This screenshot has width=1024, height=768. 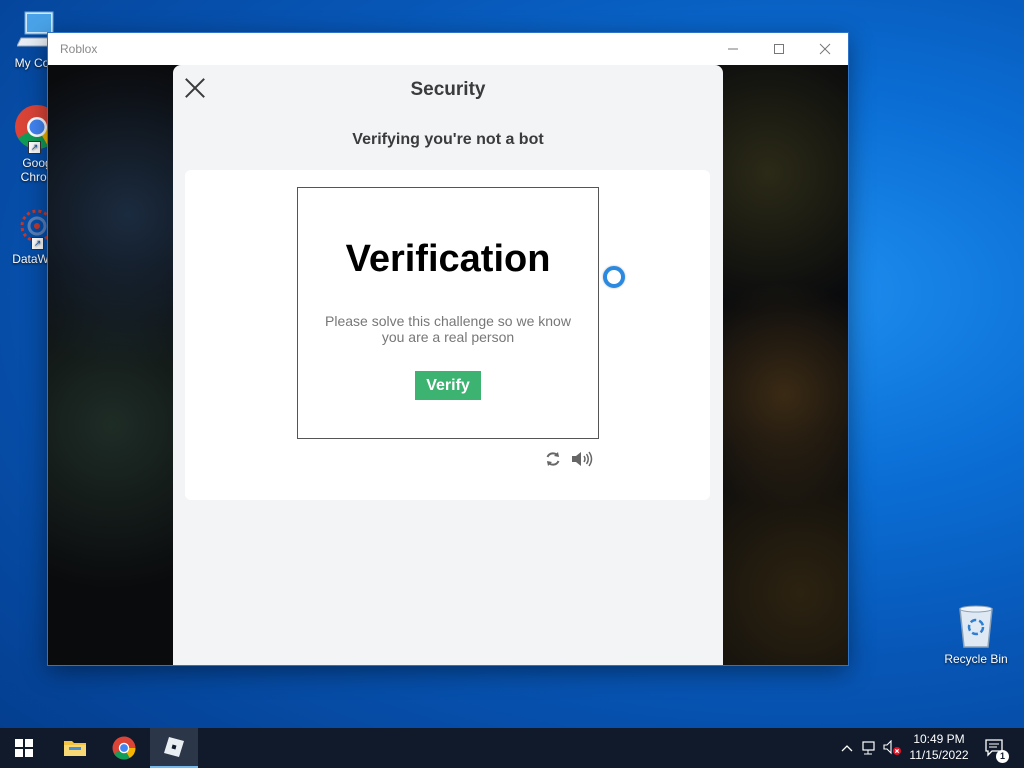 I want to click on windows-start-icon, so click(x=24, y=748).